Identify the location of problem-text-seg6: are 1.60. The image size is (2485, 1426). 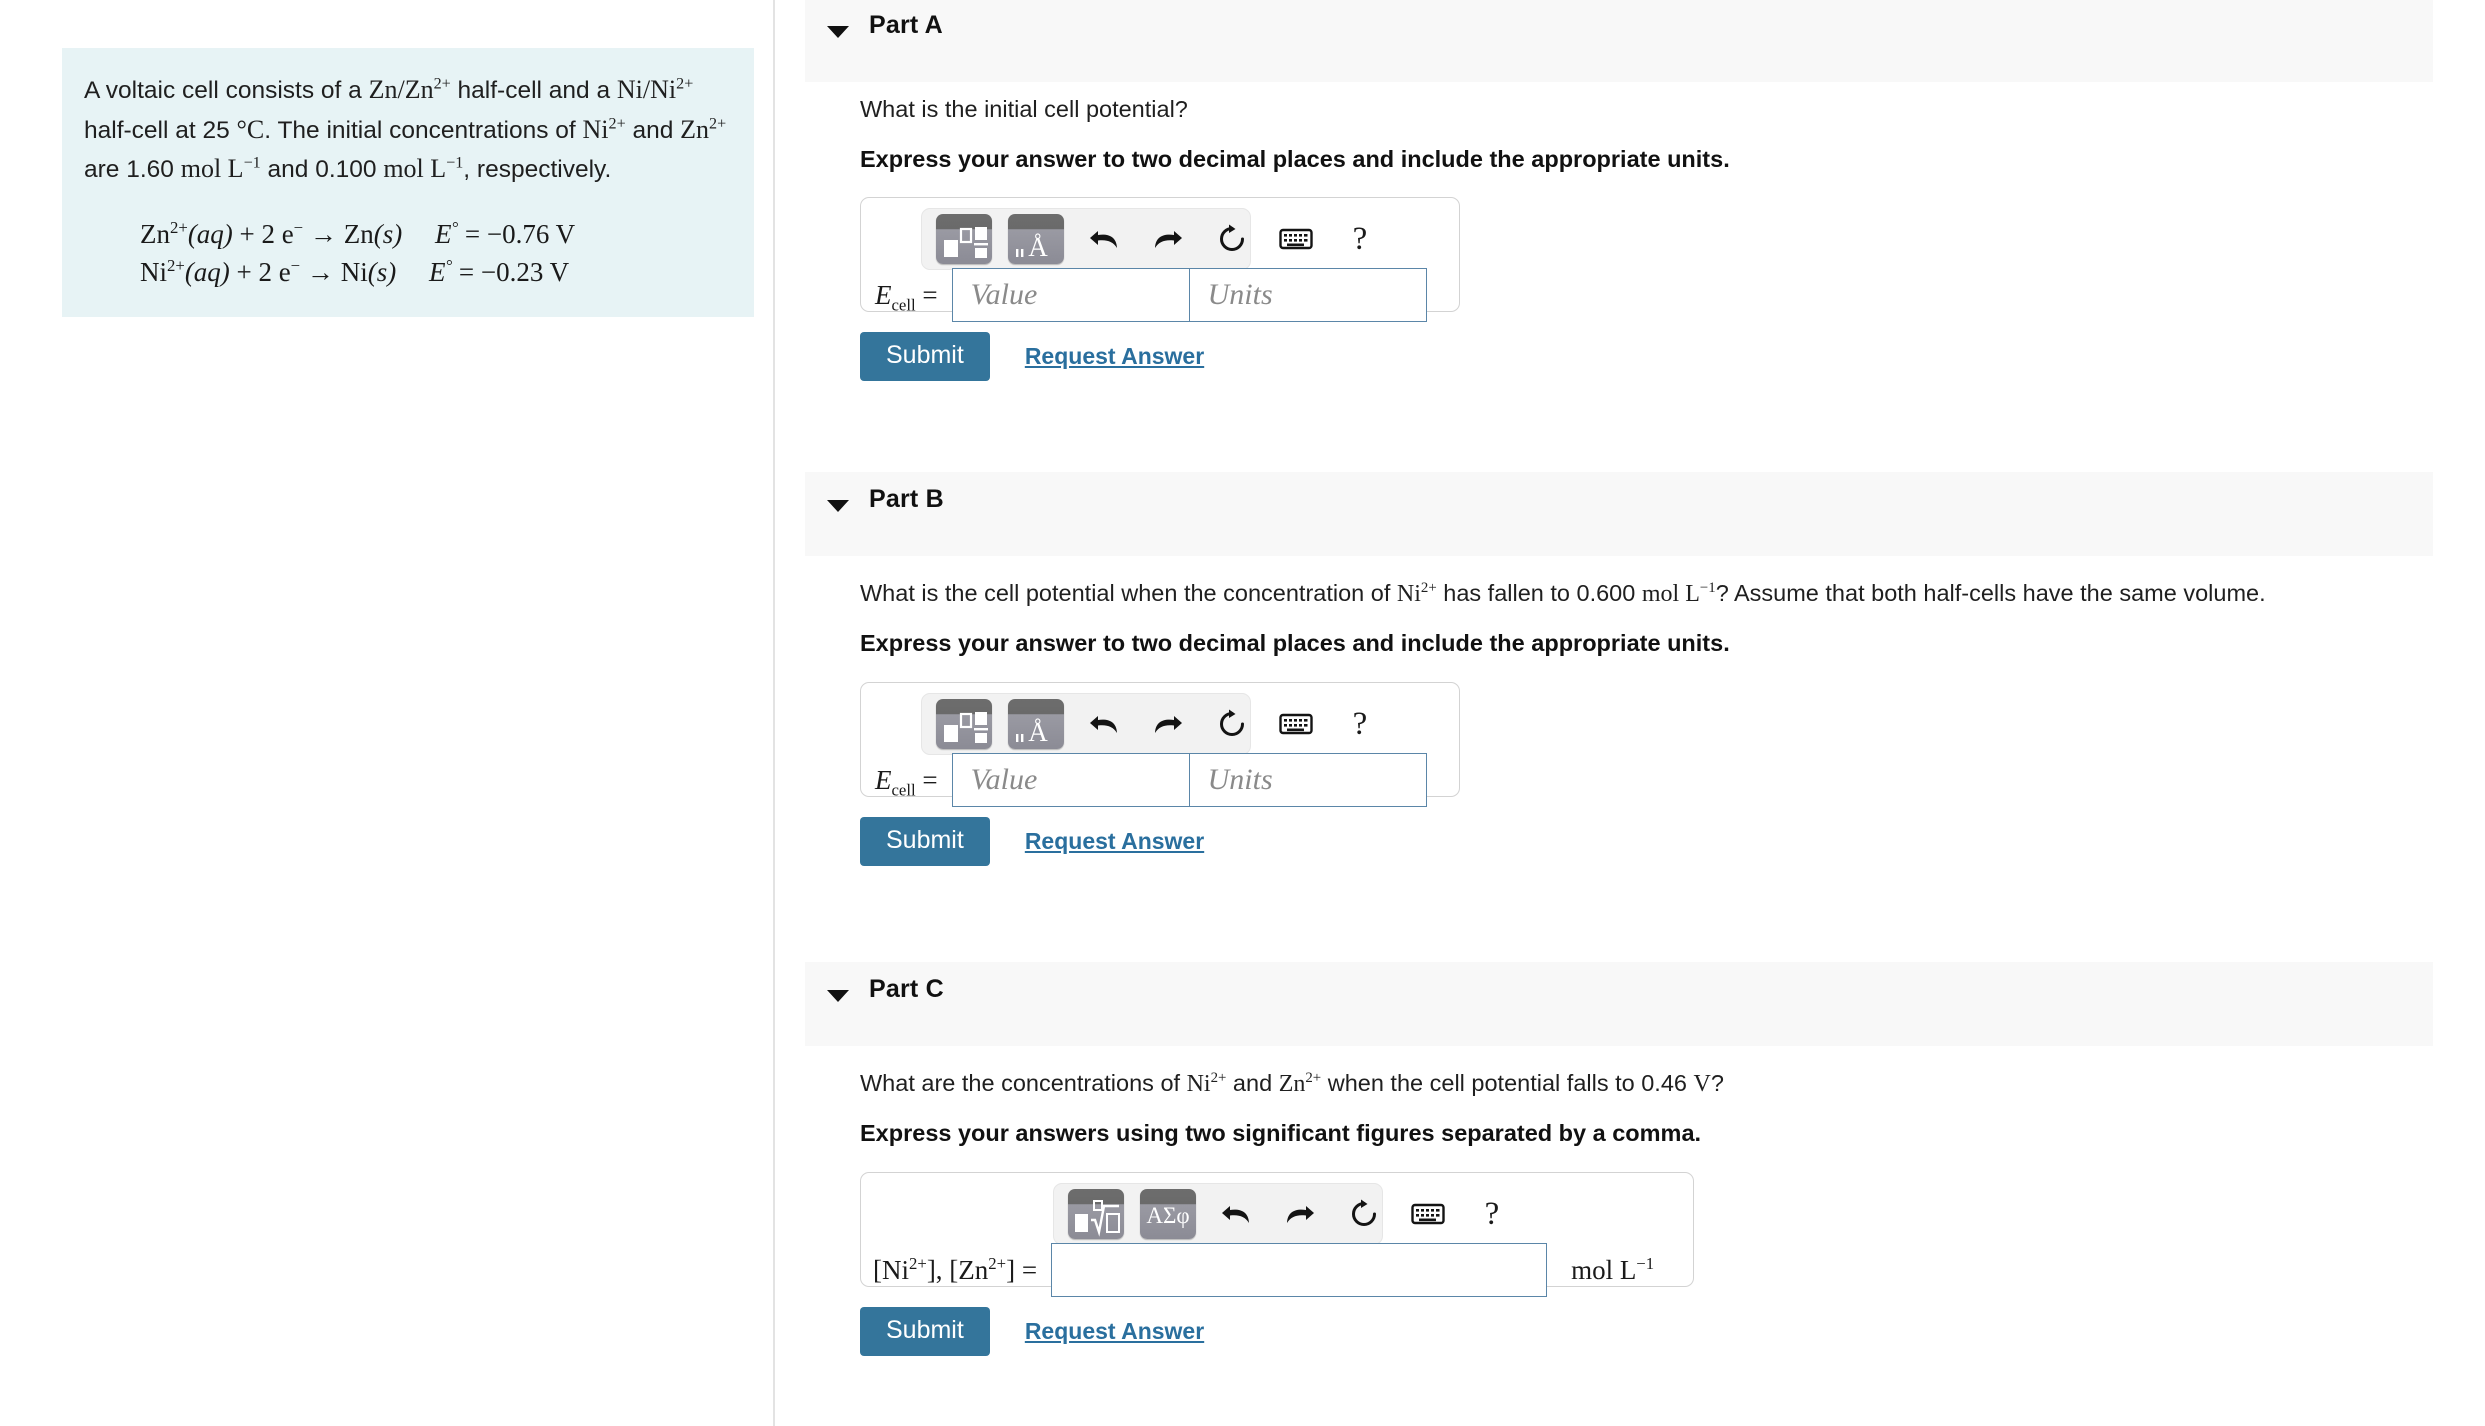
(132, 170).